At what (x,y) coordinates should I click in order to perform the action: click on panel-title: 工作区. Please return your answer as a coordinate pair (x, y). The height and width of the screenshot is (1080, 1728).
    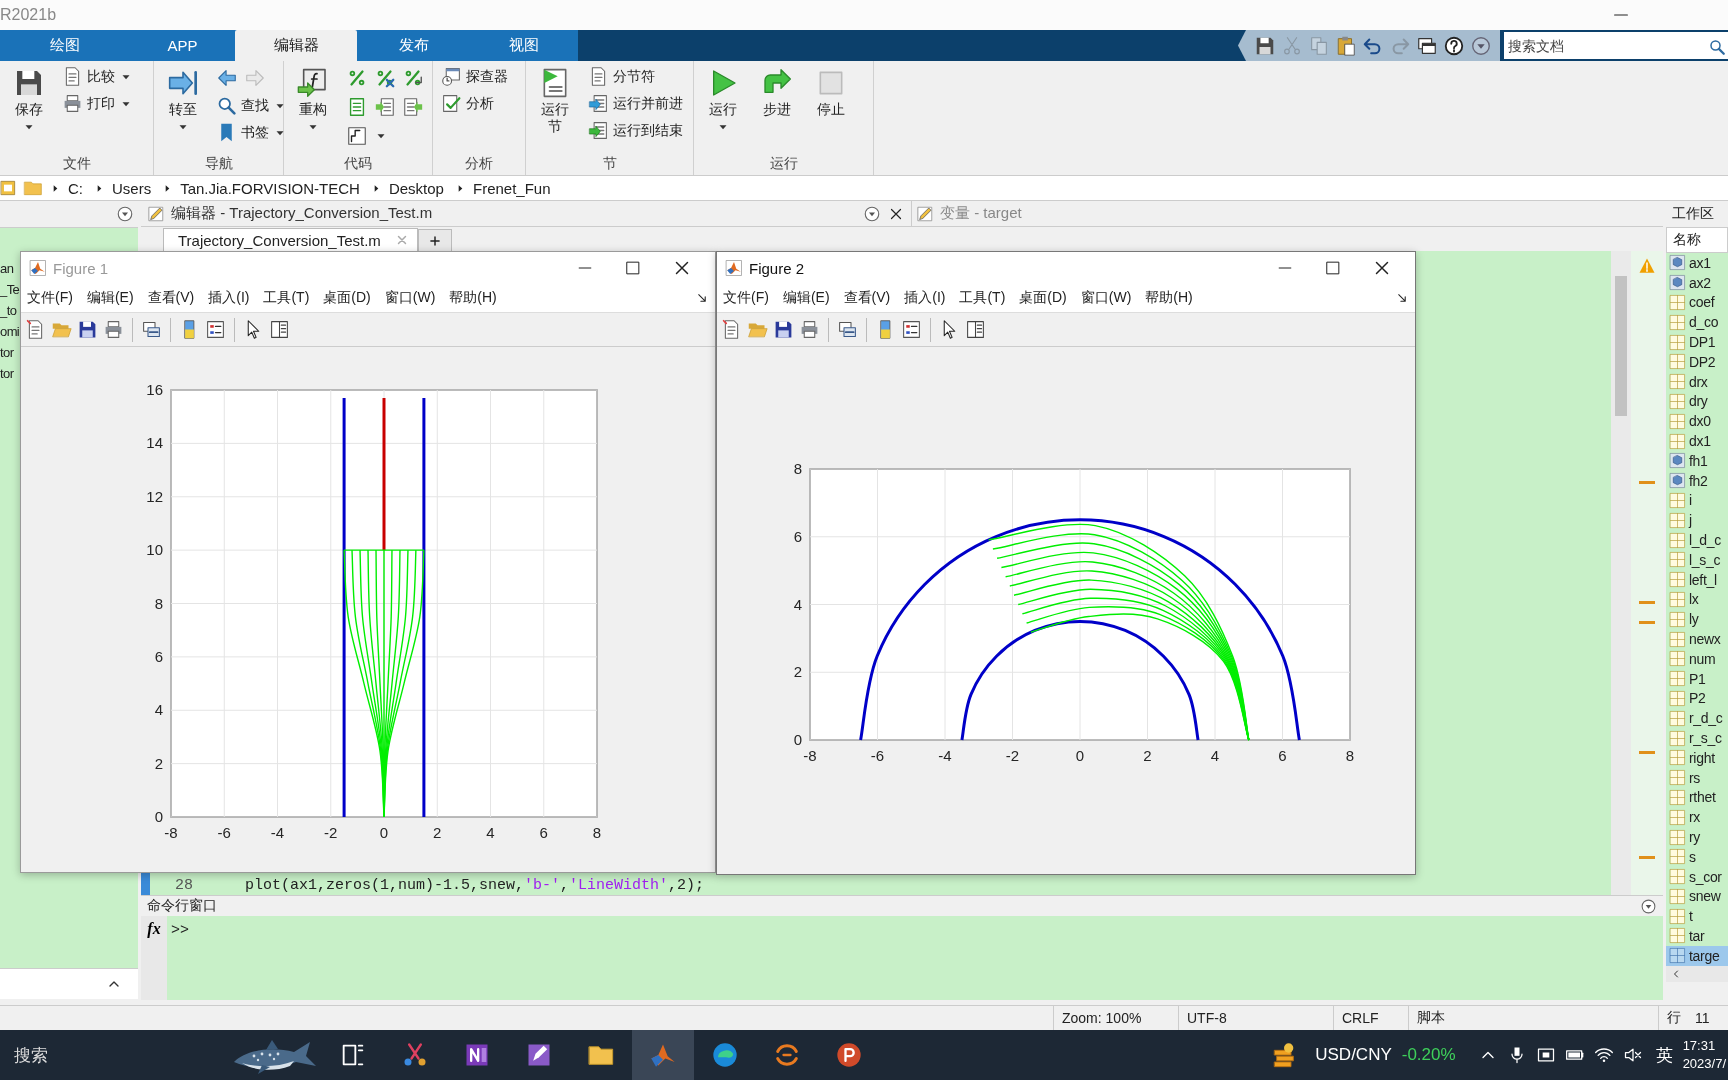
    Looking at the image, I should click on (1693, 214).